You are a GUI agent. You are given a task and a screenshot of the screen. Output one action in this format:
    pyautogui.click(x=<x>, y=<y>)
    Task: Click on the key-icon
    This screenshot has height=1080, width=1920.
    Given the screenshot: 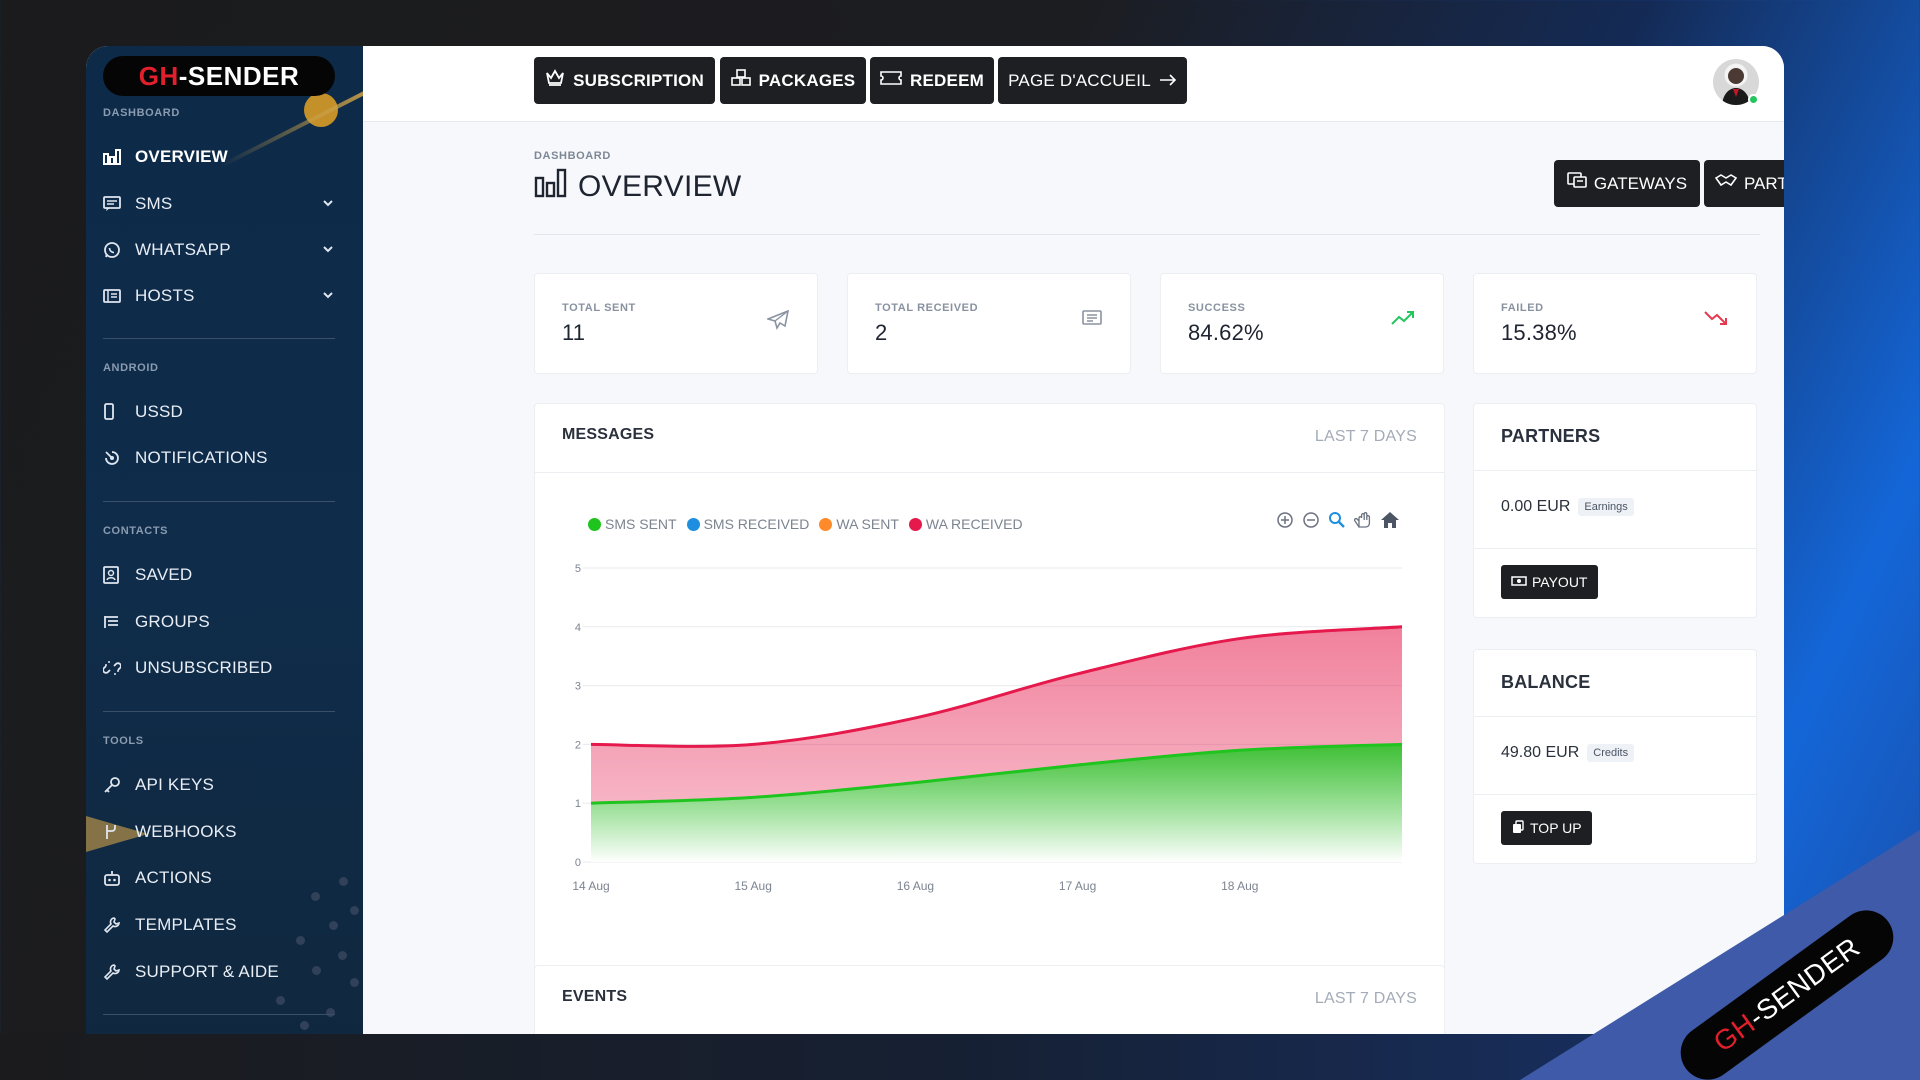 What is the action you would take?
    pyautogui.click(x=119, y=785)
    